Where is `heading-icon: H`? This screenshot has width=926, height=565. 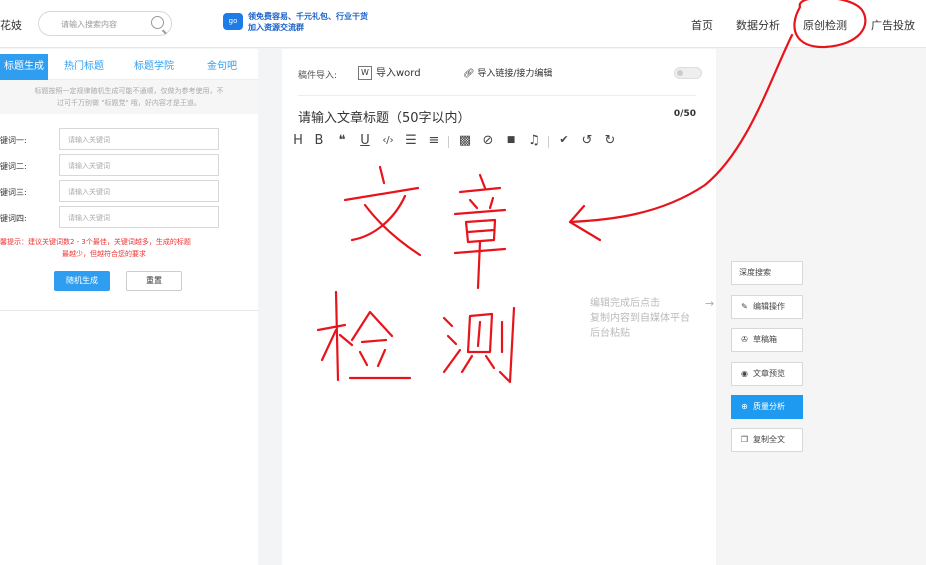 heading-icon: H is located at coordinates (298, 140).